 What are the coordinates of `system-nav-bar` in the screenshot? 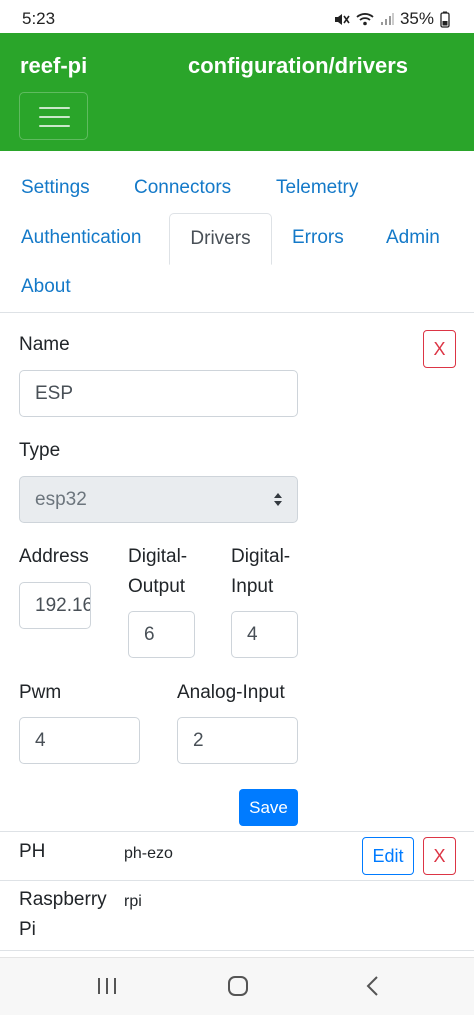 It's located at (237, 986).